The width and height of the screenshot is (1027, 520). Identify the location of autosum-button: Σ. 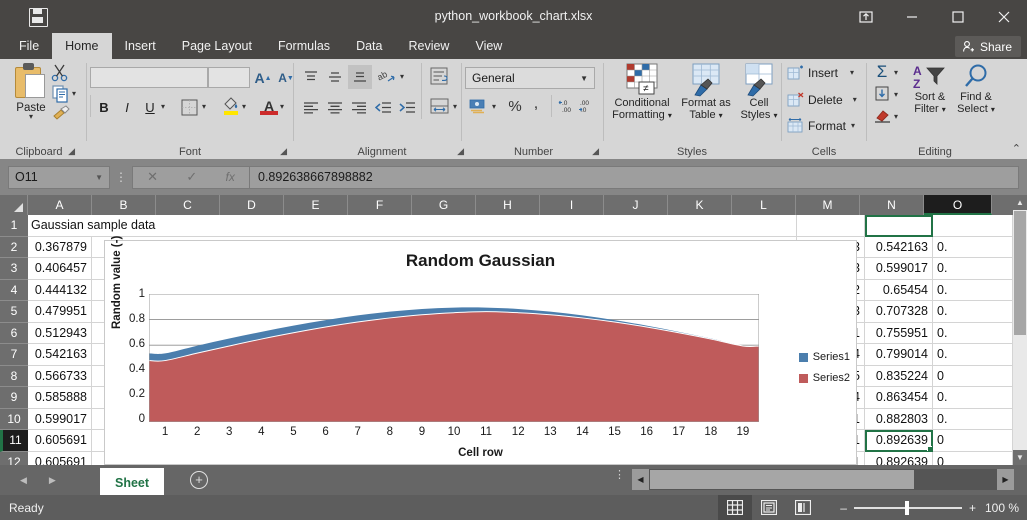
(882, 72).